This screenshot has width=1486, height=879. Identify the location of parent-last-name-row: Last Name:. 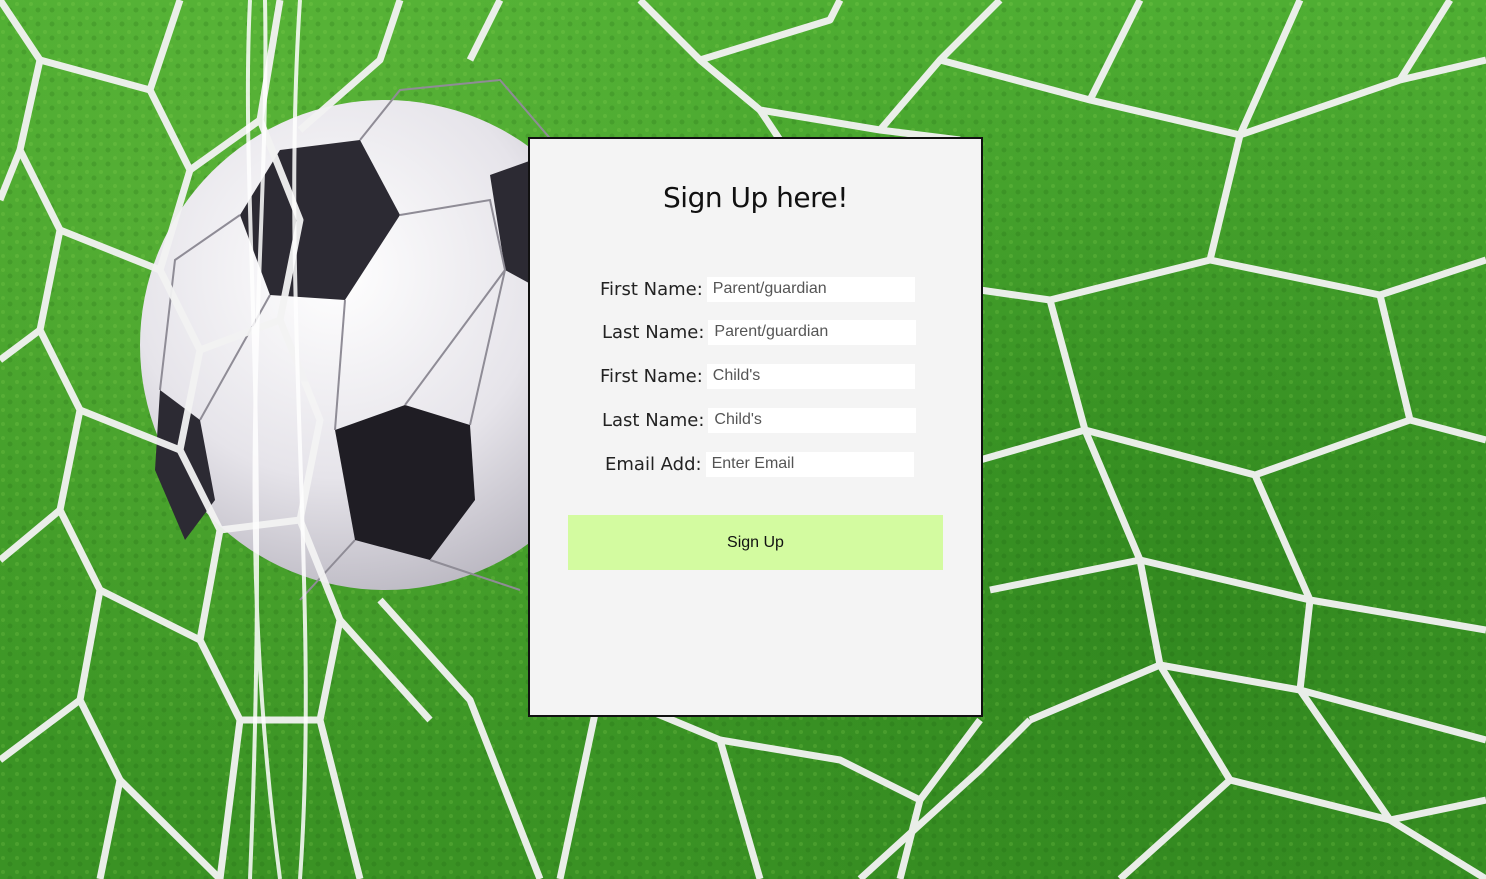
(759, 332).